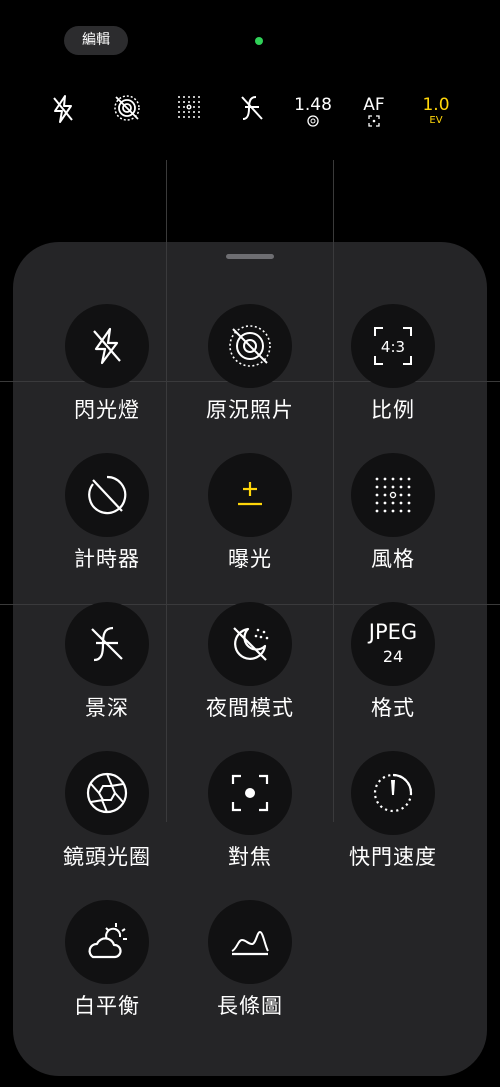  I want to click on focus-frame-icon, so click(374, 123).